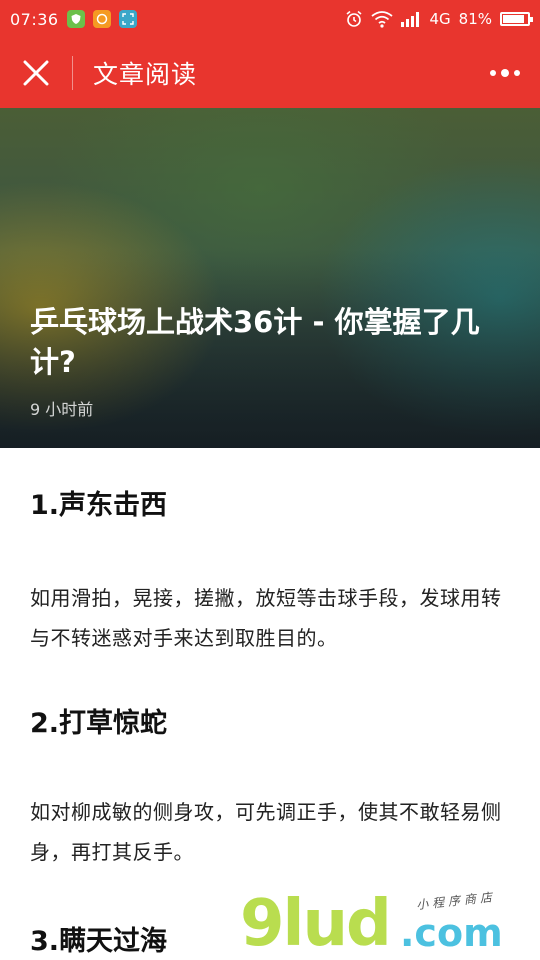 Image resolution: width=540 pixels, height=960 pixels. What do you see at coordinates (270, 19) in the screenshot?
I see `status-bar: 07:36 4G 81%` at bounding box center [270, 19].